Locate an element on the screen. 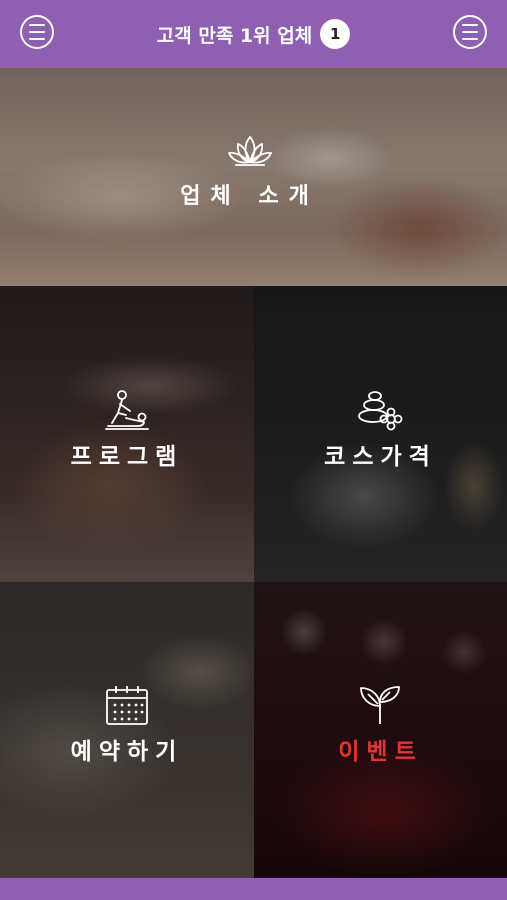 The height and width of the screenshot is (900, 507). company-intro-label: 업체 소개 is located at coordinates (249, 196).